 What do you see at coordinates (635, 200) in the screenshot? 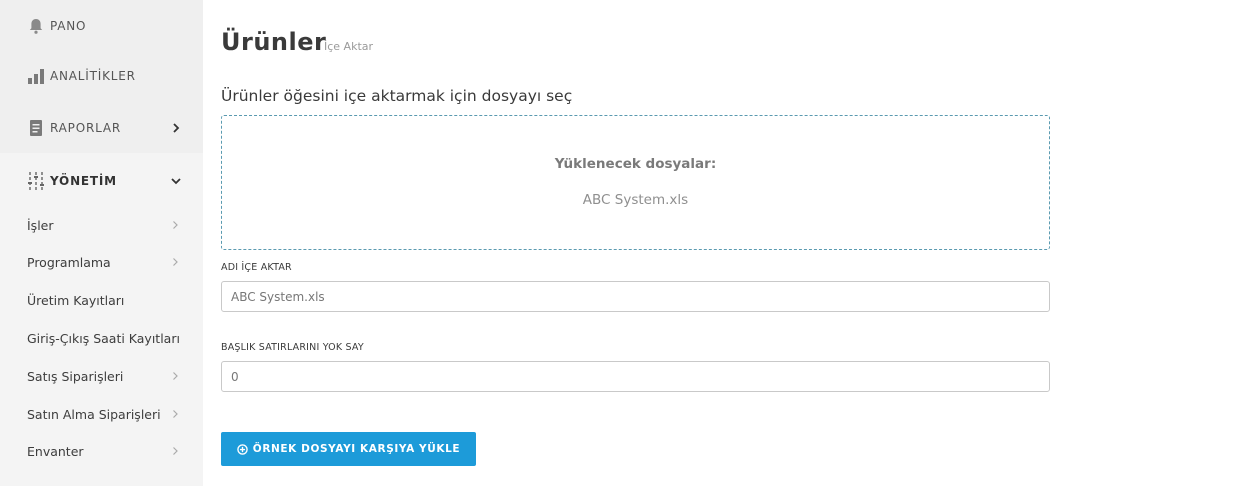
I see `dropzone-file-name: ABC System.xls` at bounding box center [635, 200].